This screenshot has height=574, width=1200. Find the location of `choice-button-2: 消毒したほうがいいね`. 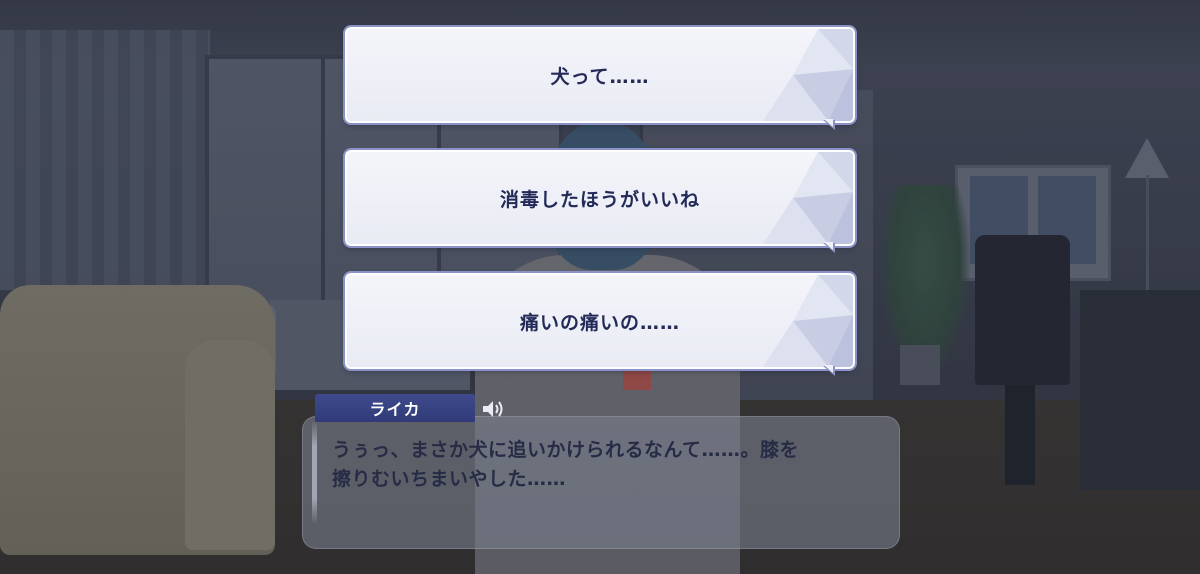

choice-button-2: 消毒したほうがいいね is located at coordinates (600, 201).